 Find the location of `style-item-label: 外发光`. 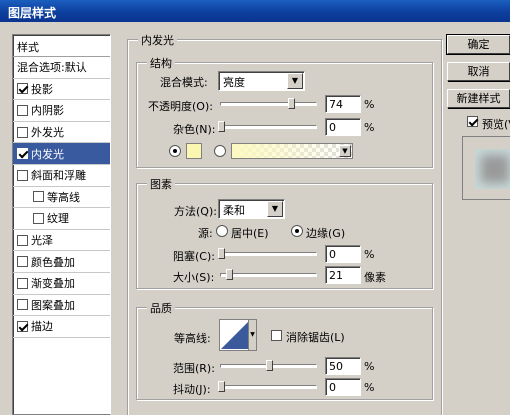

style-item-label: 外发光 is located at coordinates (47, 133).